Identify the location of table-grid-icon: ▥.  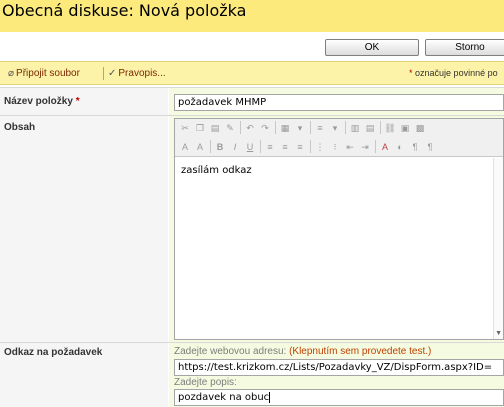
(355, 128).